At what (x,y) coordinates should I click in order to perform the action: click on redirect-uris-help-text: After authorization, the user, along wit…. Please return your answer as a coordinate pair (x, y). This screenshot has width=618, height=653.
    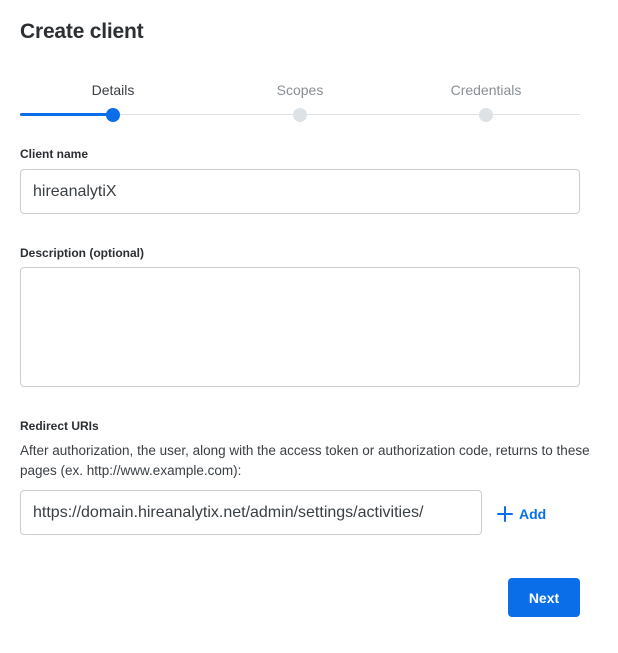
    Looking at the image, I should click on (305, 460).